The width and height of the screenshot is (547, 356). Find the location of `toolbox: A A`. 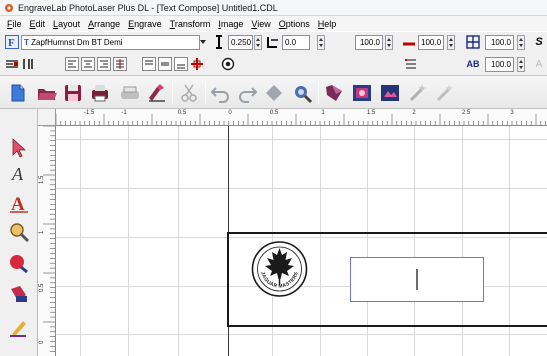

toolbox: A A is located at coordinates (19, 232).